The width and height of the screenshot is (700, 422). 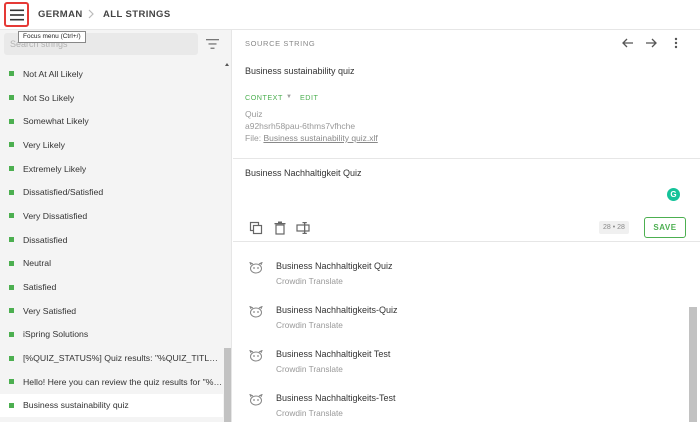 I want to click on chevron-right-icon, so click(x=91, y=14).